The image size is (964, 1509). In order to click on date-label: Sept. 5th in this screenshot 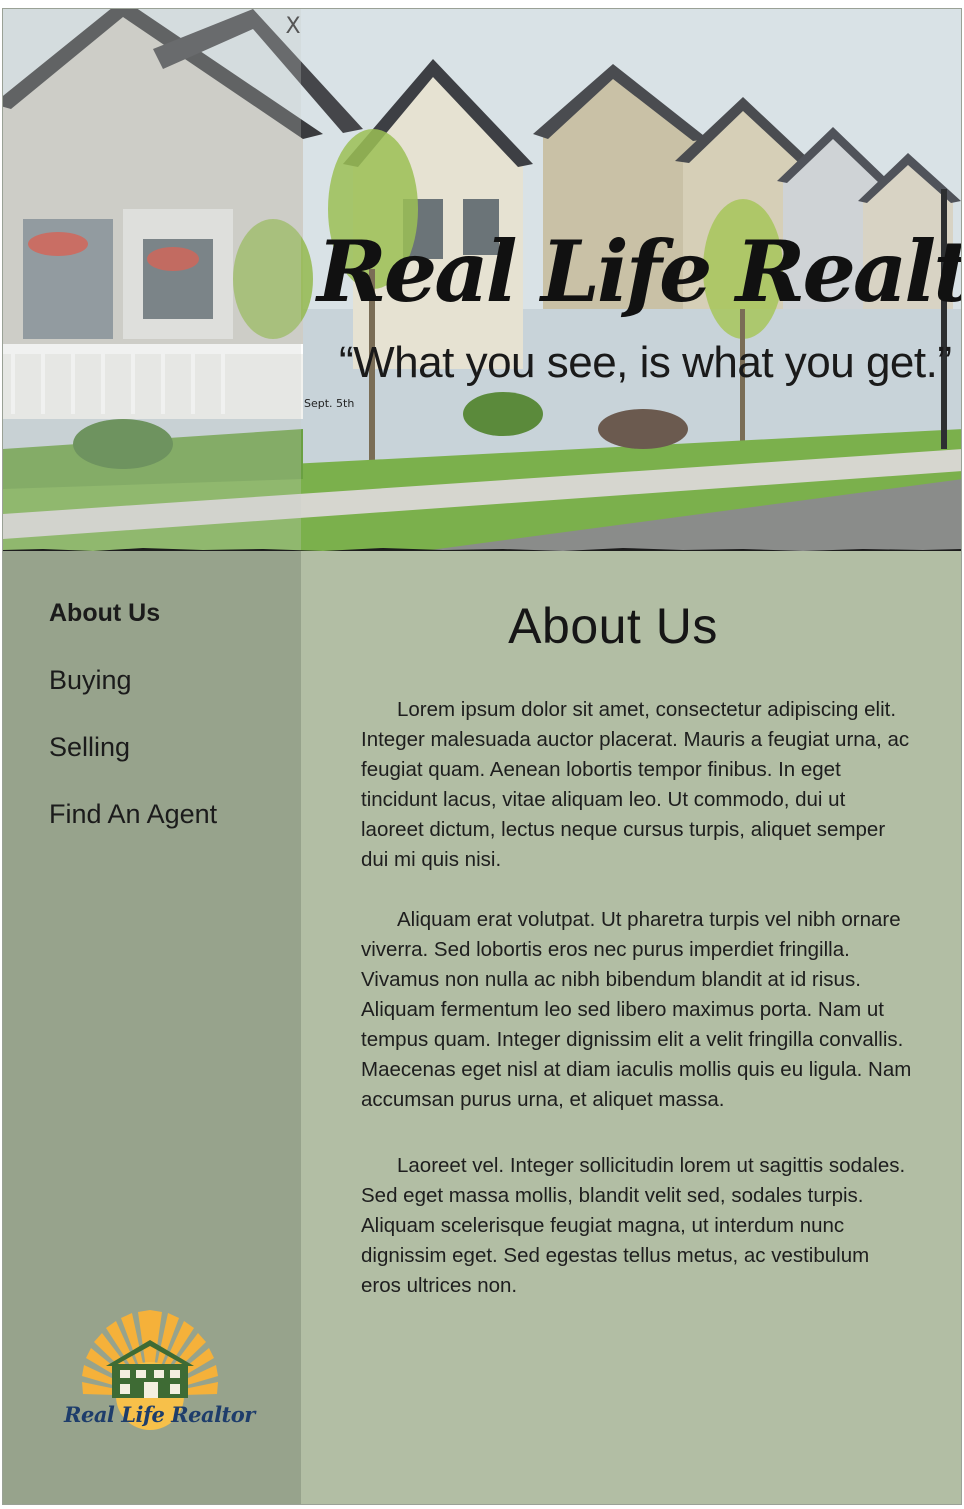, I will do `click(329, 403)`.